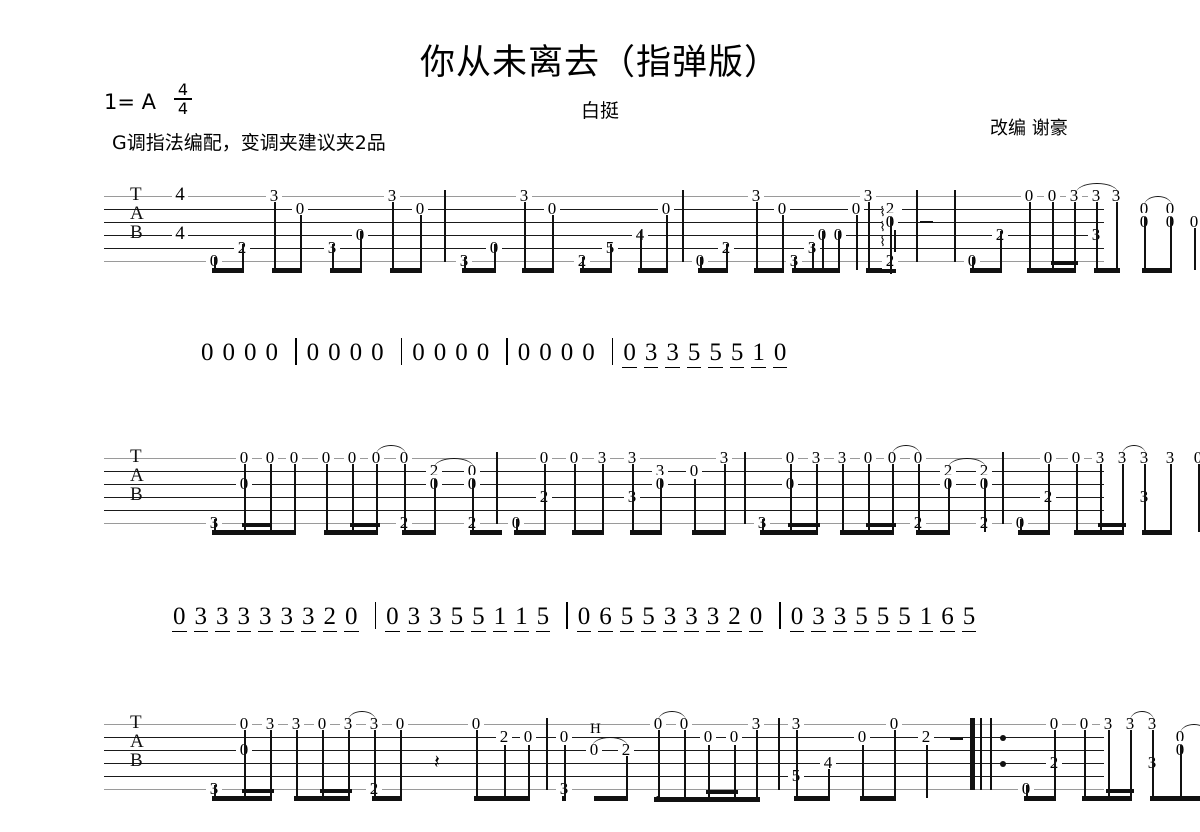 The width and height of the screenshot is (1200, 832). What do you see at coordinates (564, 736) in the screenshot?
I see `tab-note: 0` at bounding box center [564, 736].